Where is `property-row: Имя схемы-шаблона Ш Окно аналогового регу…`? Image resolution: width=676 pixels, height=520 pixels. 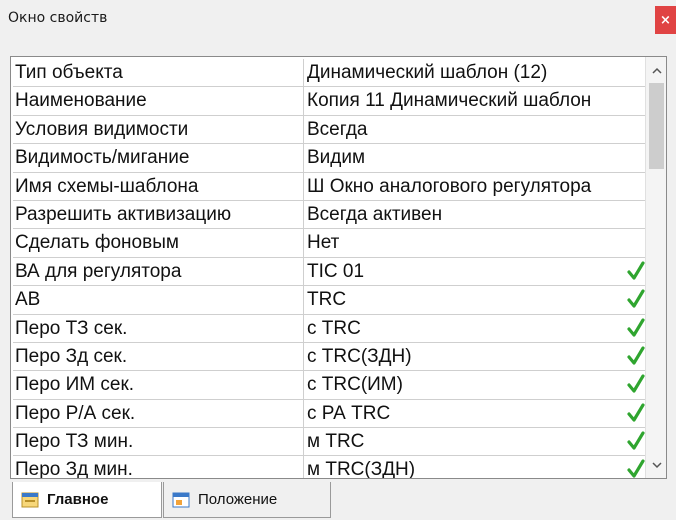 property-row: Имя схемы-шаблона Ш Окно аналогового регу… is located at coordinates (330, 186).